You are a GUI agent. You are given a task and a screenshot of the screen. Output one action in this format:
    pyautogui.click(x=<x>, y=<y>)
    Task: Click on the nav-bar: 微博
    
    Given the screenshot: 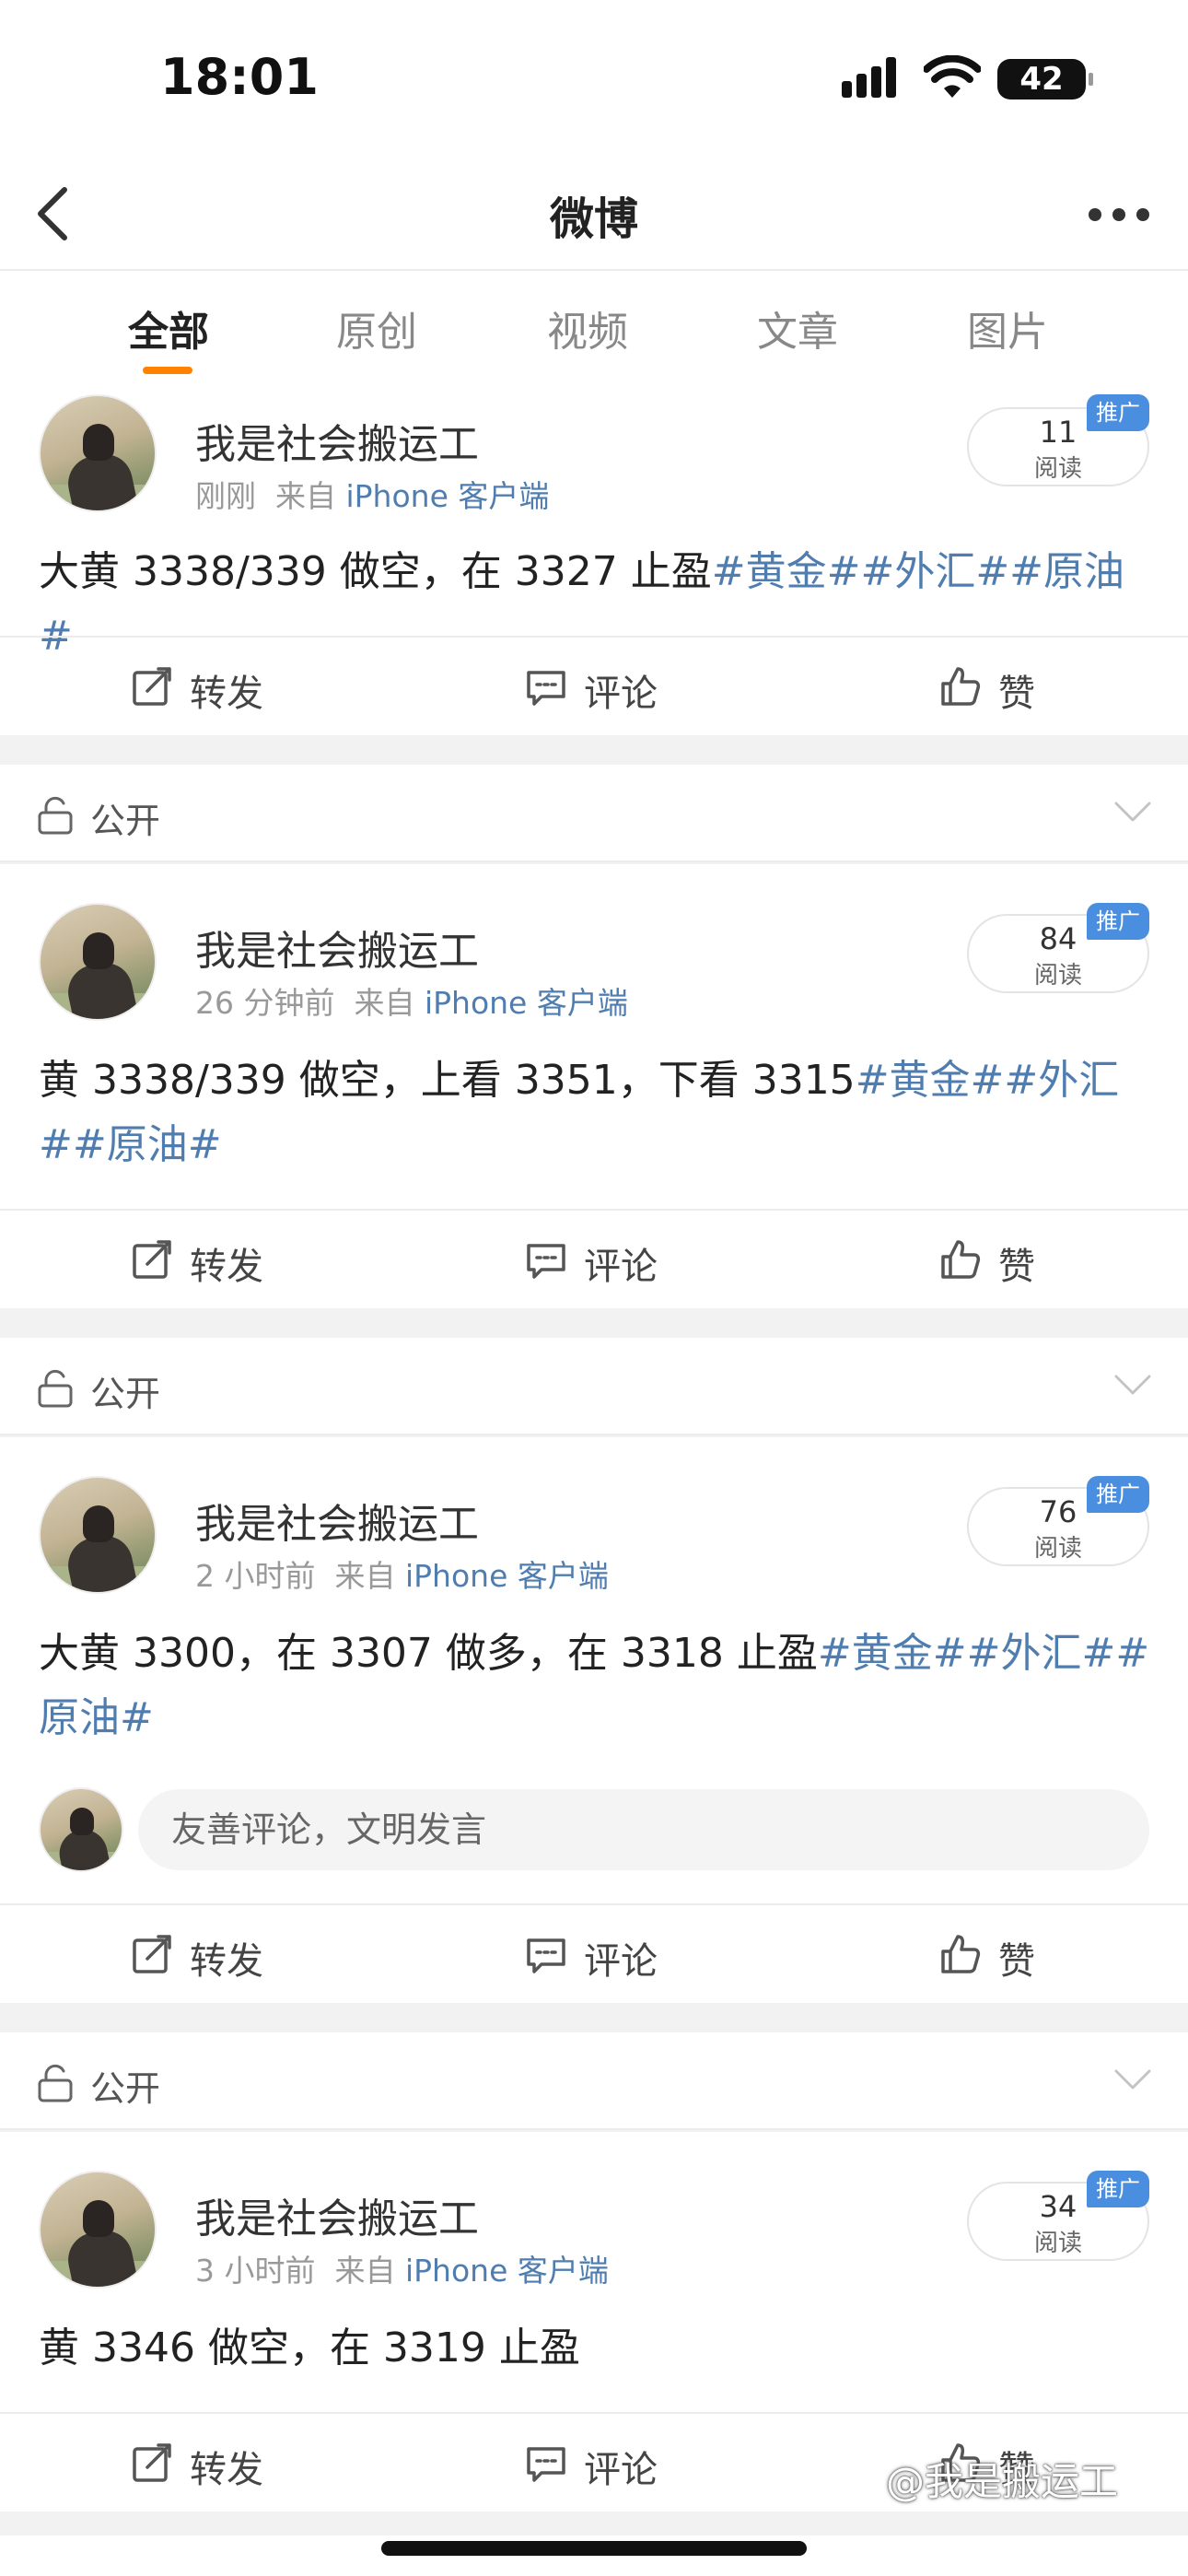 What is the action you would take?
    pyautogui.click(x=594, y=214)
    